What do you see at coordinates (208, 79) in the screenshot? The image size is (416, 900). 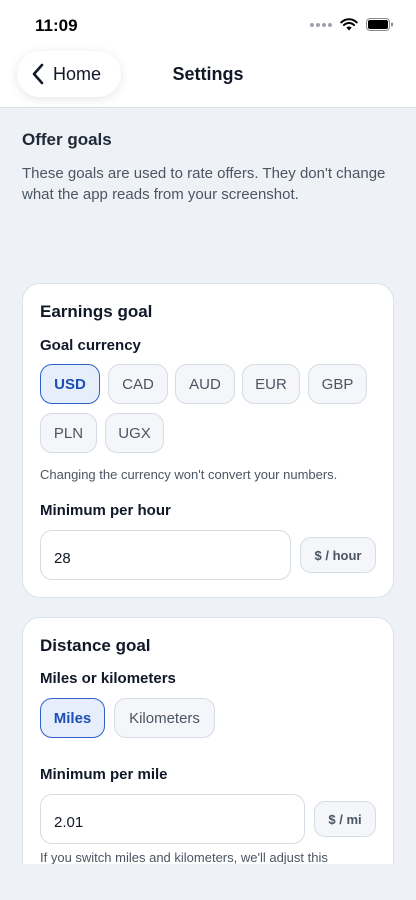 I see `nav-bar: Settings Home` at bounding box center [208, 79].